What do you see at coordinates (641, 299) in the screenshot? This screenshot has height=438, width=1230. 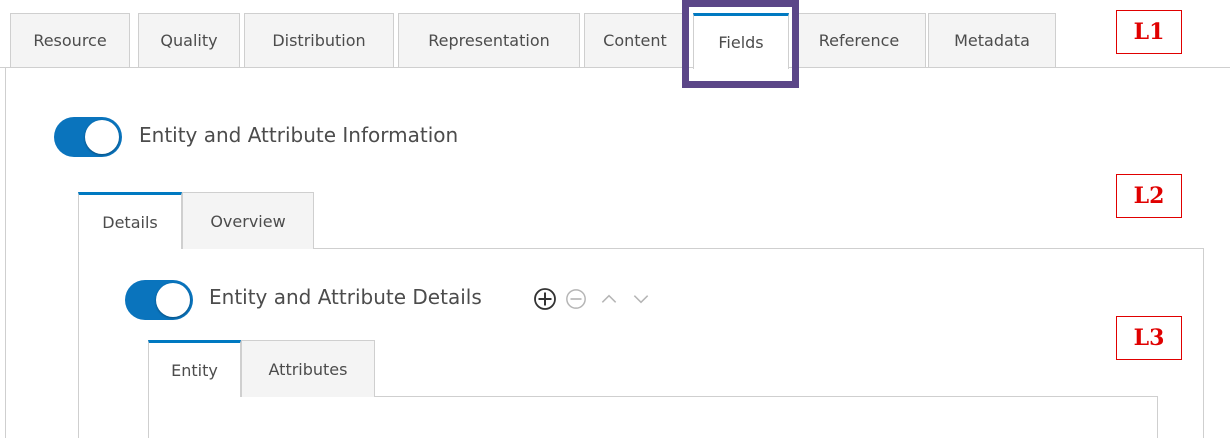 I see `chevron-down-icon` at bounding box center [641, 299].